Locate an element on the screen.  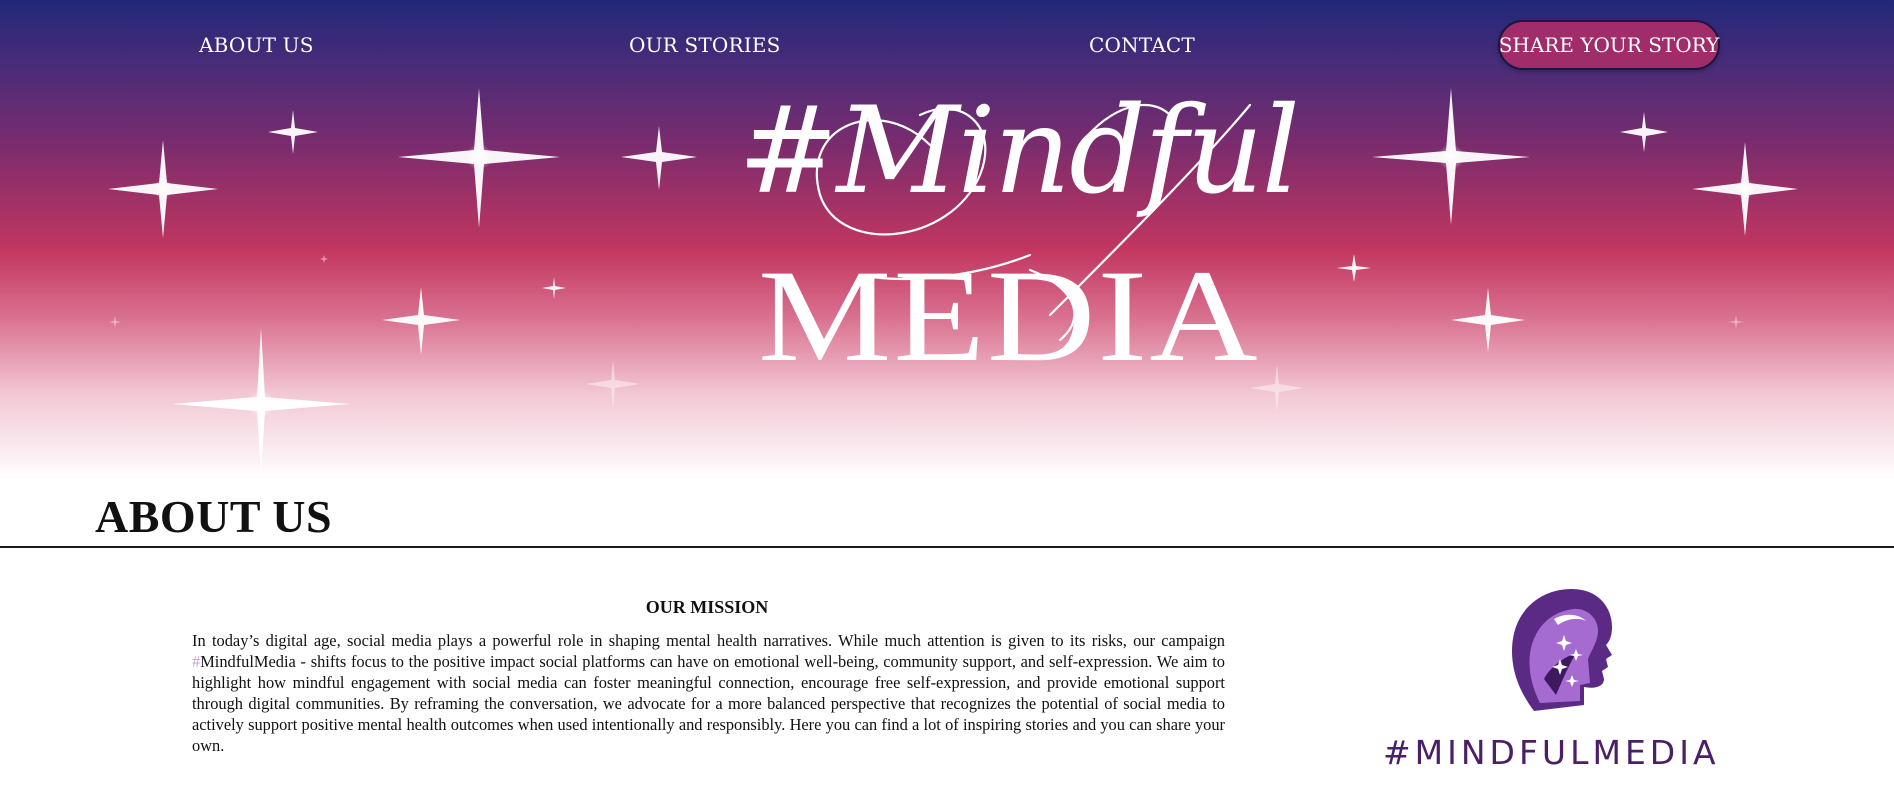
section-divider is located at coordinates (947, 547).